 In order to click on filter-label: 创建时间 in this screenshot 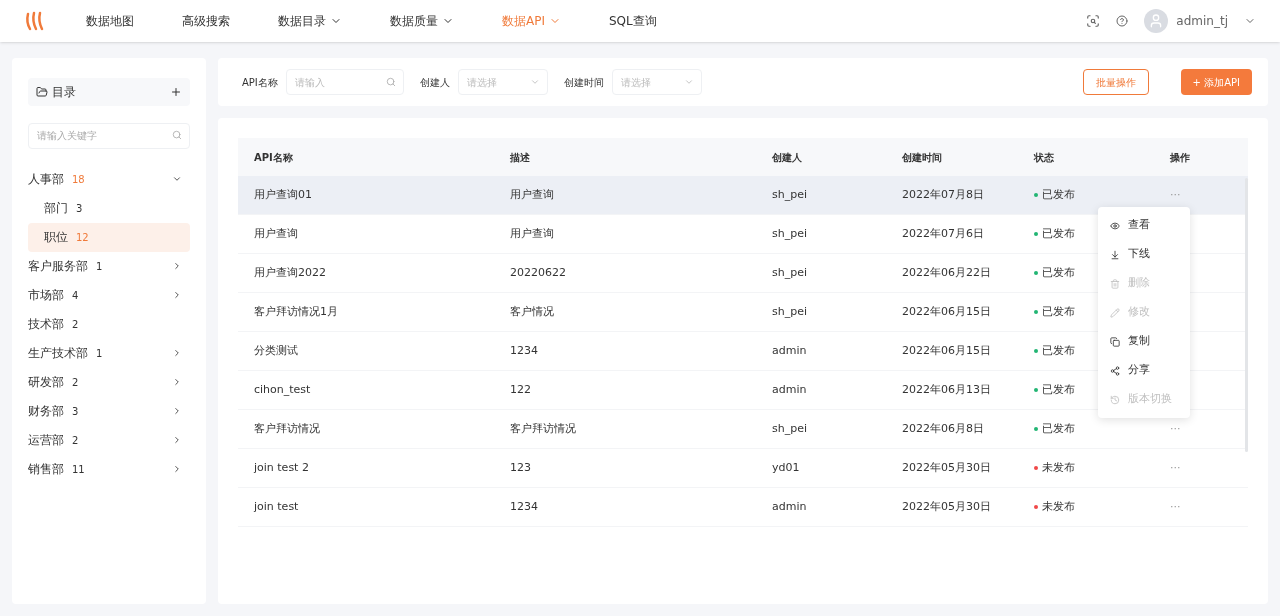, I will do `click(583, 82)`.